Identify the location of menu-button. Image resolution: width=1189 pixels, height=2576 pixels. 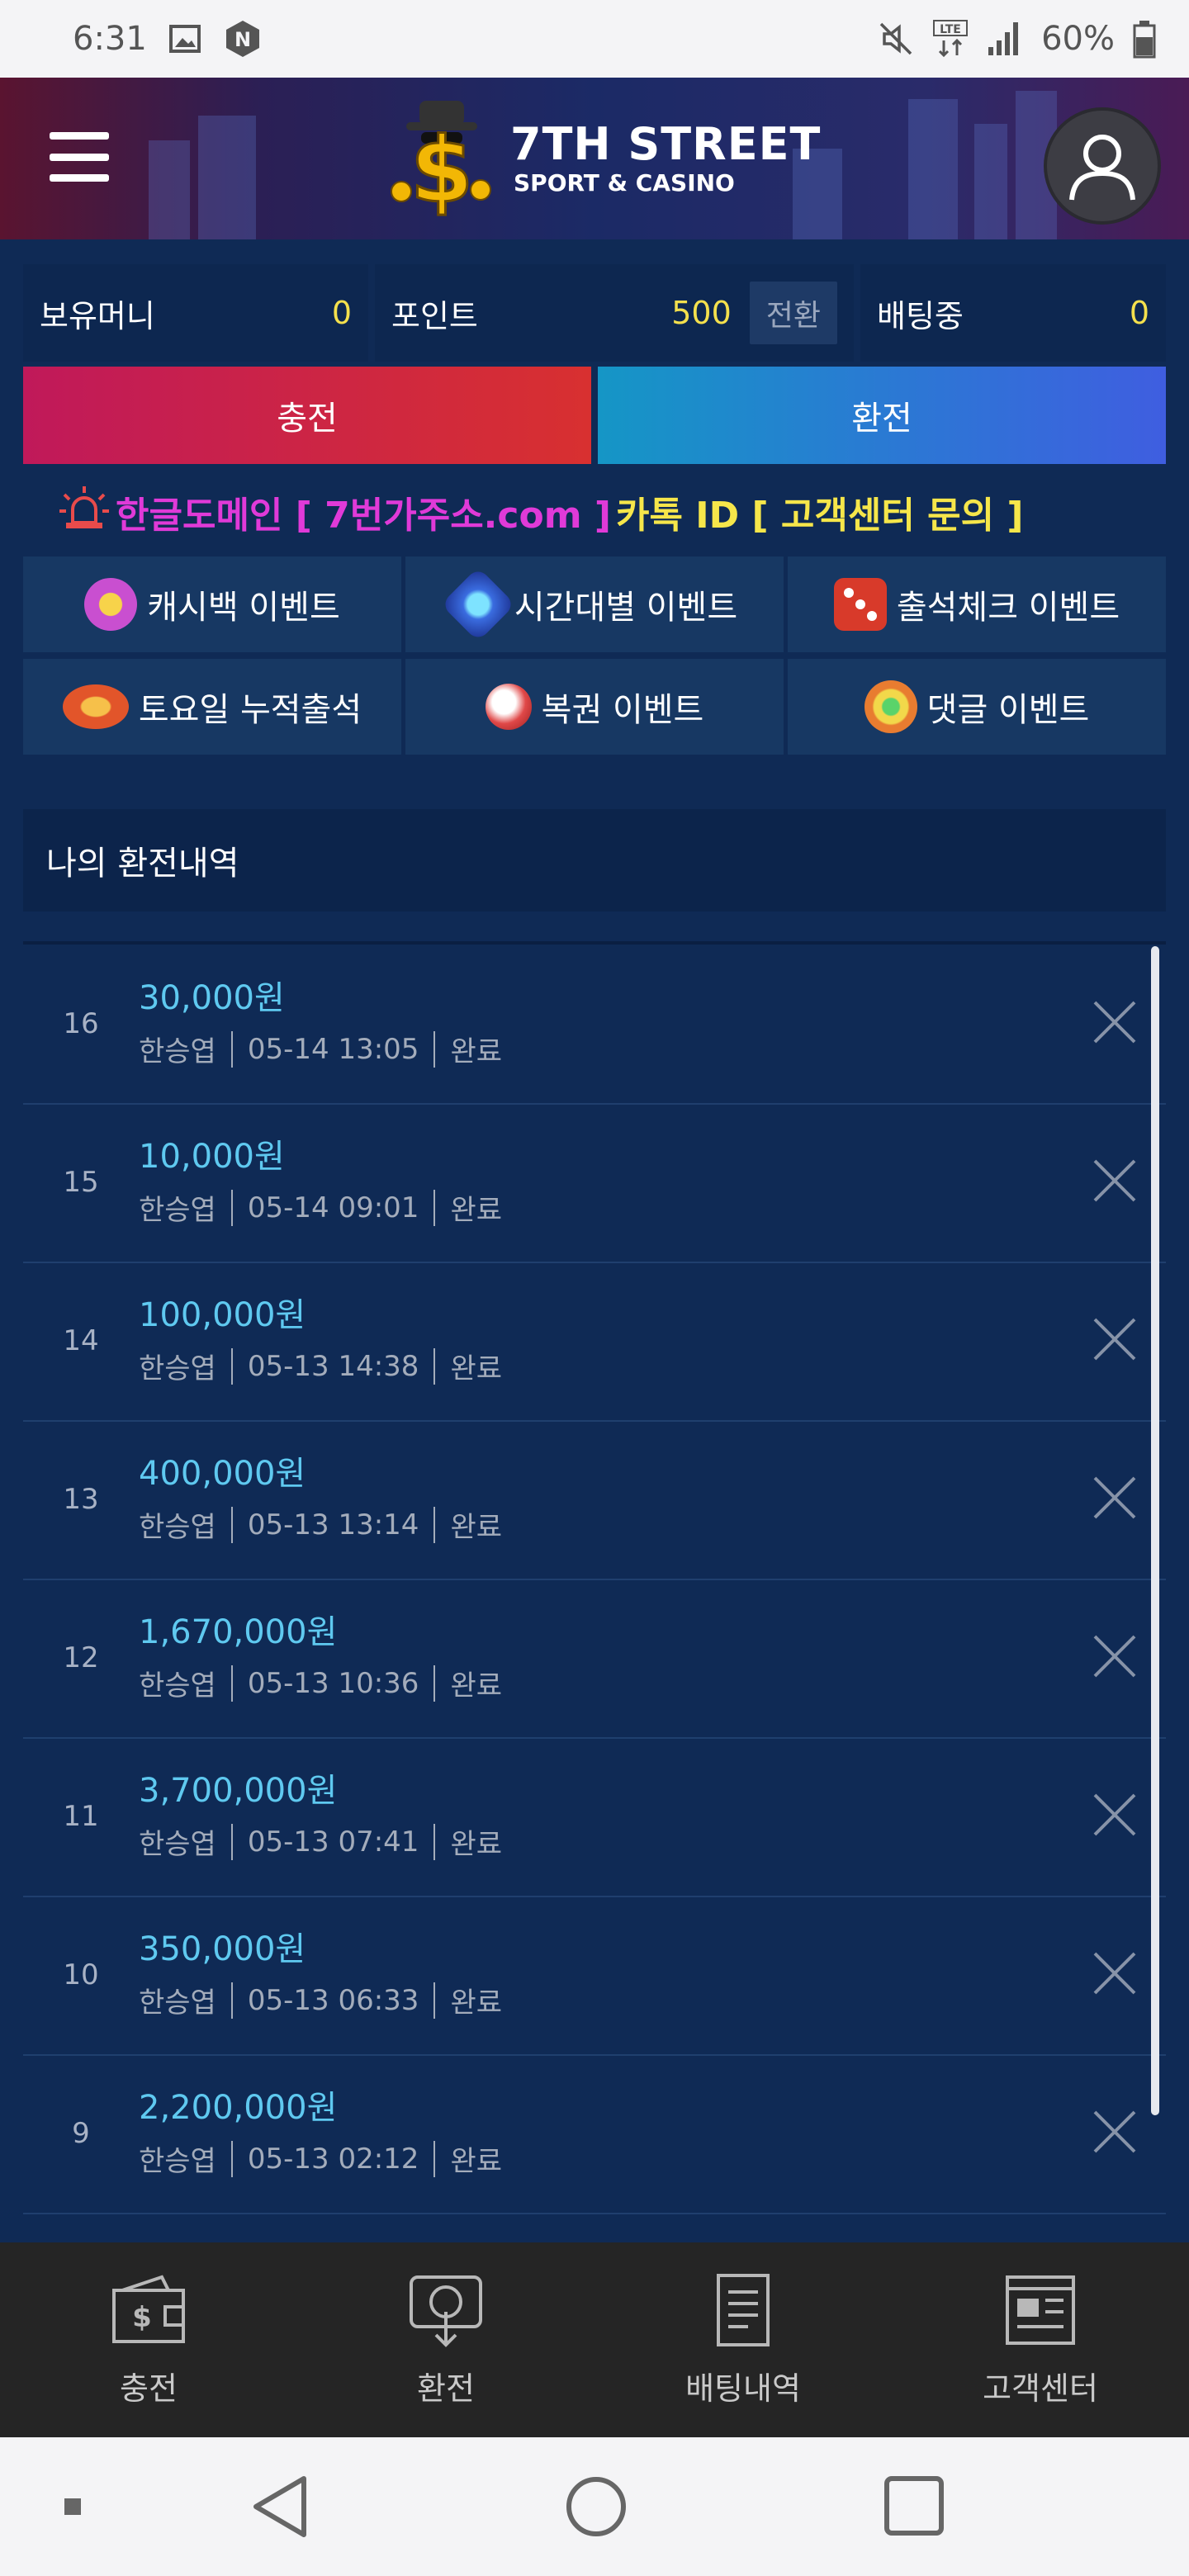
(79, 157).